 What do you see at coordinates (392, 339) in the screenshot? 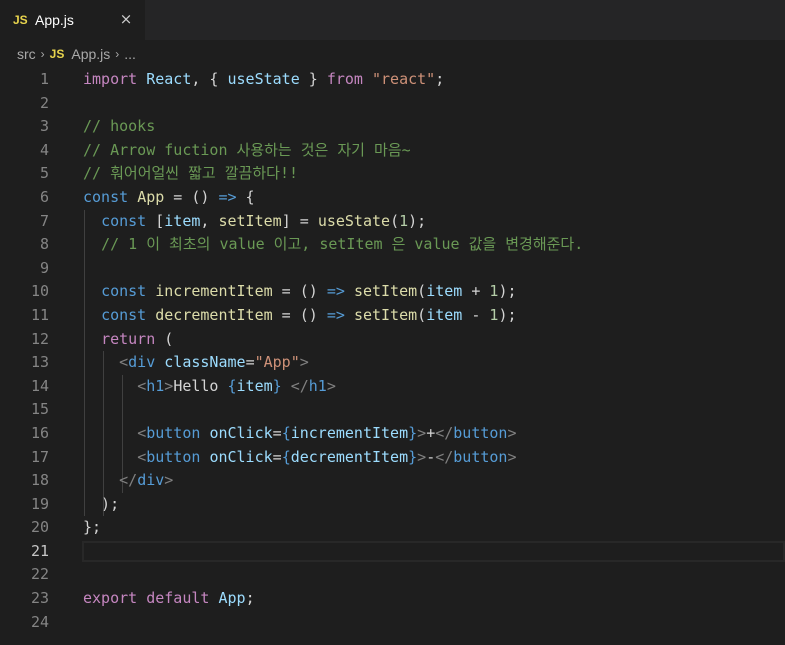
I see `code-line: 12 return (` at bounding box center [392, 339].